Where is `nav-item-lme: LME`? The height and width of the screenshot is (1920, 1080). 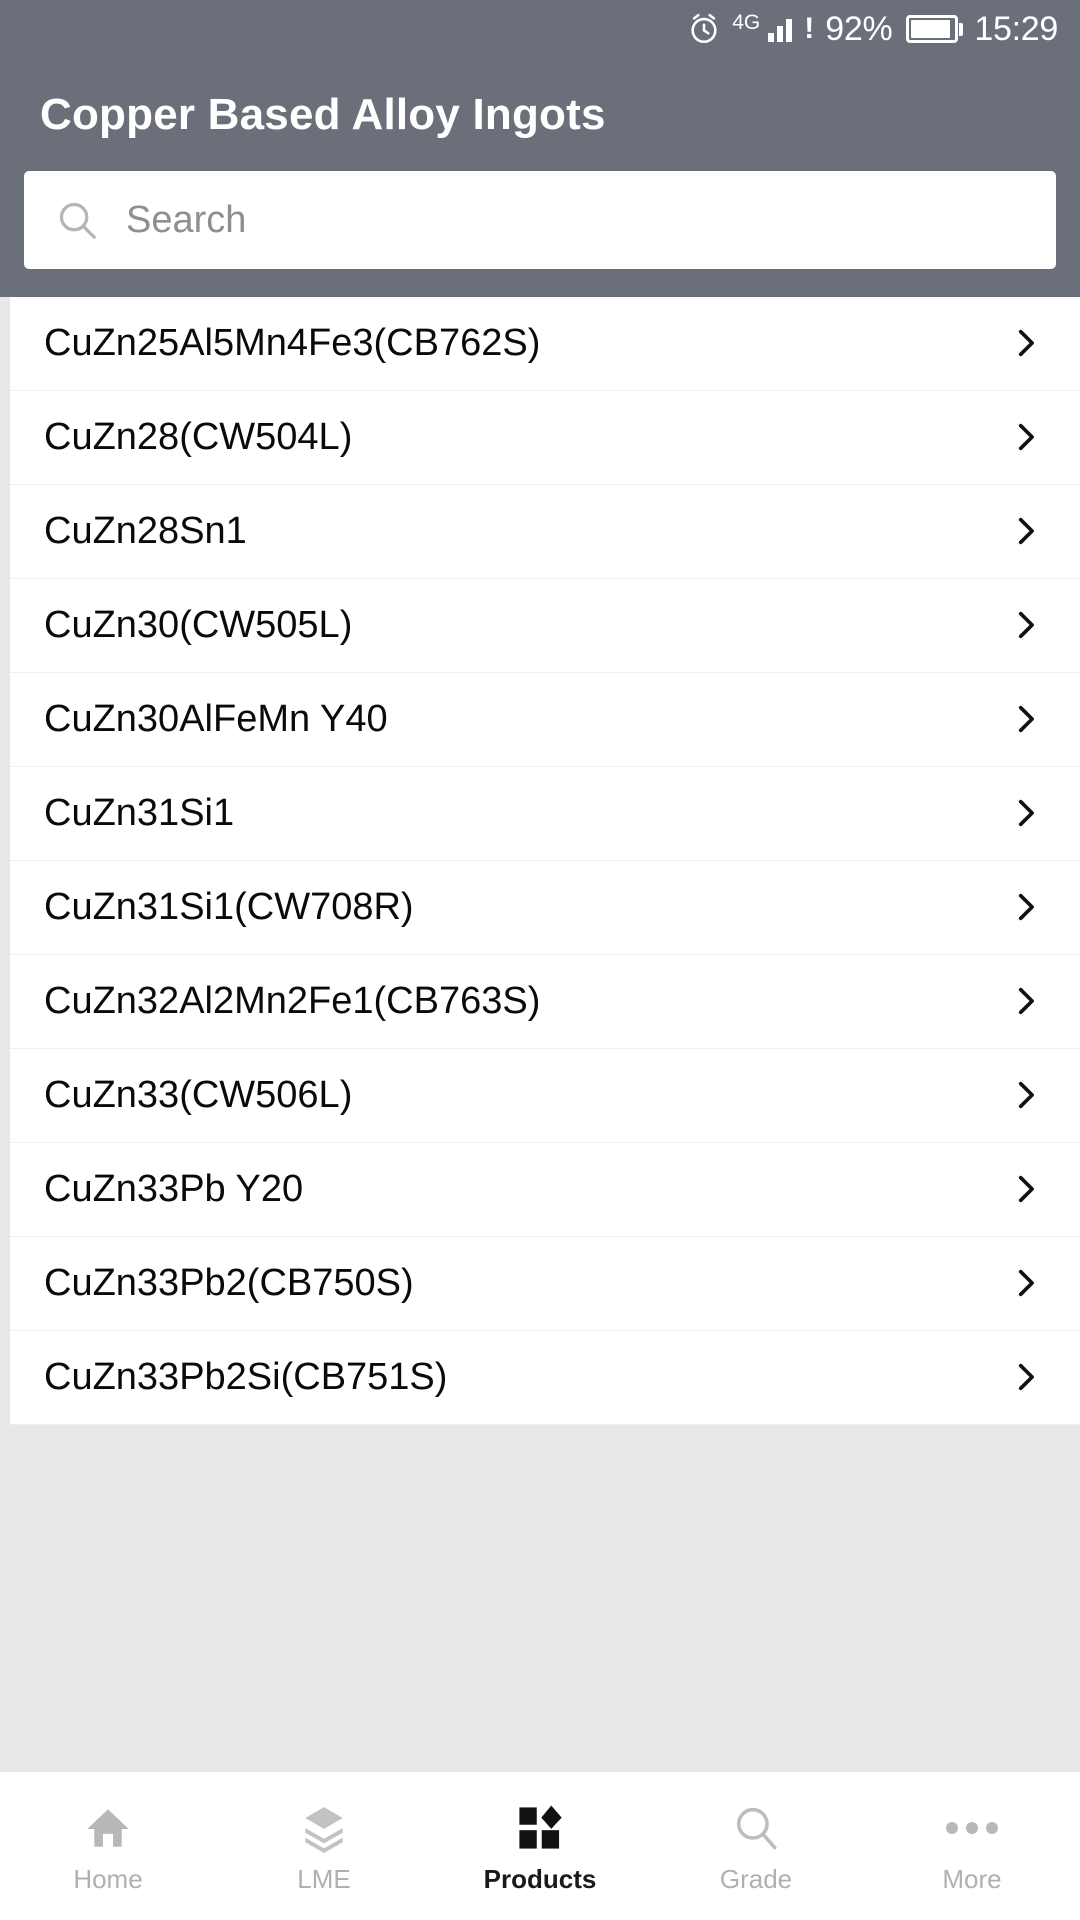
nav-item-lme: LME is located at coordinates (324, 1846).